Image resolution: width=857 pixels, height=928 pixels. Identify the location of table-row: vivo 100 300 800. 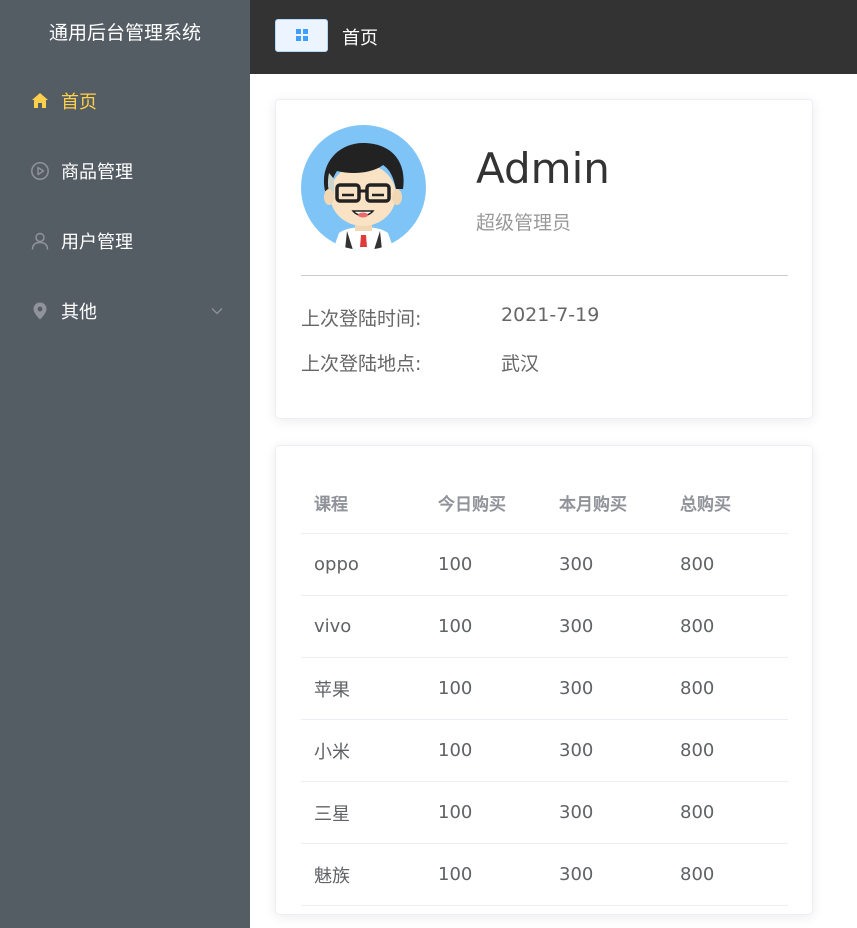
(544, 626).